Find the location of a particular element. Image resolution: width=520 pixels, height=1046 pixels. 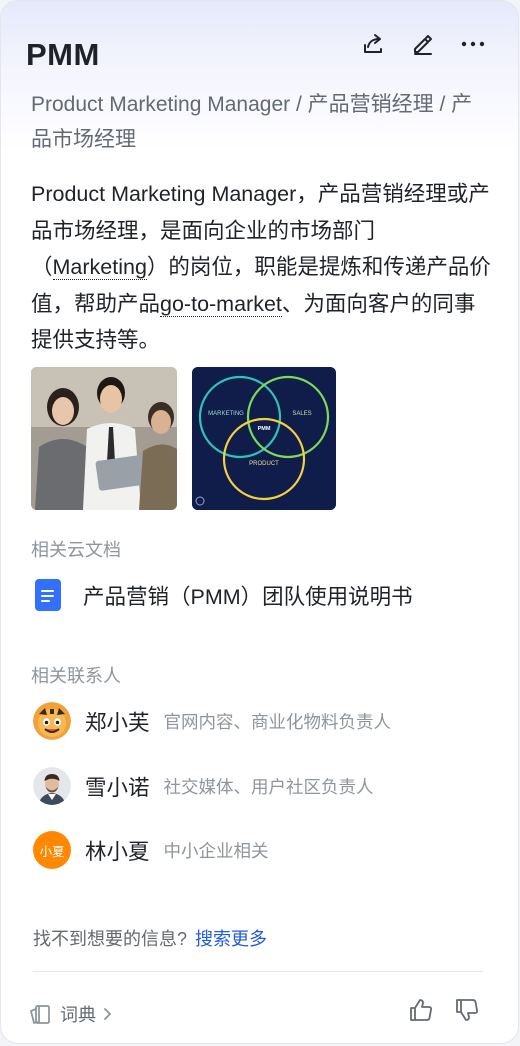

related-doc-item: 产品营销（PMM）团队使用说明书 is located at coordinates (224, 595).